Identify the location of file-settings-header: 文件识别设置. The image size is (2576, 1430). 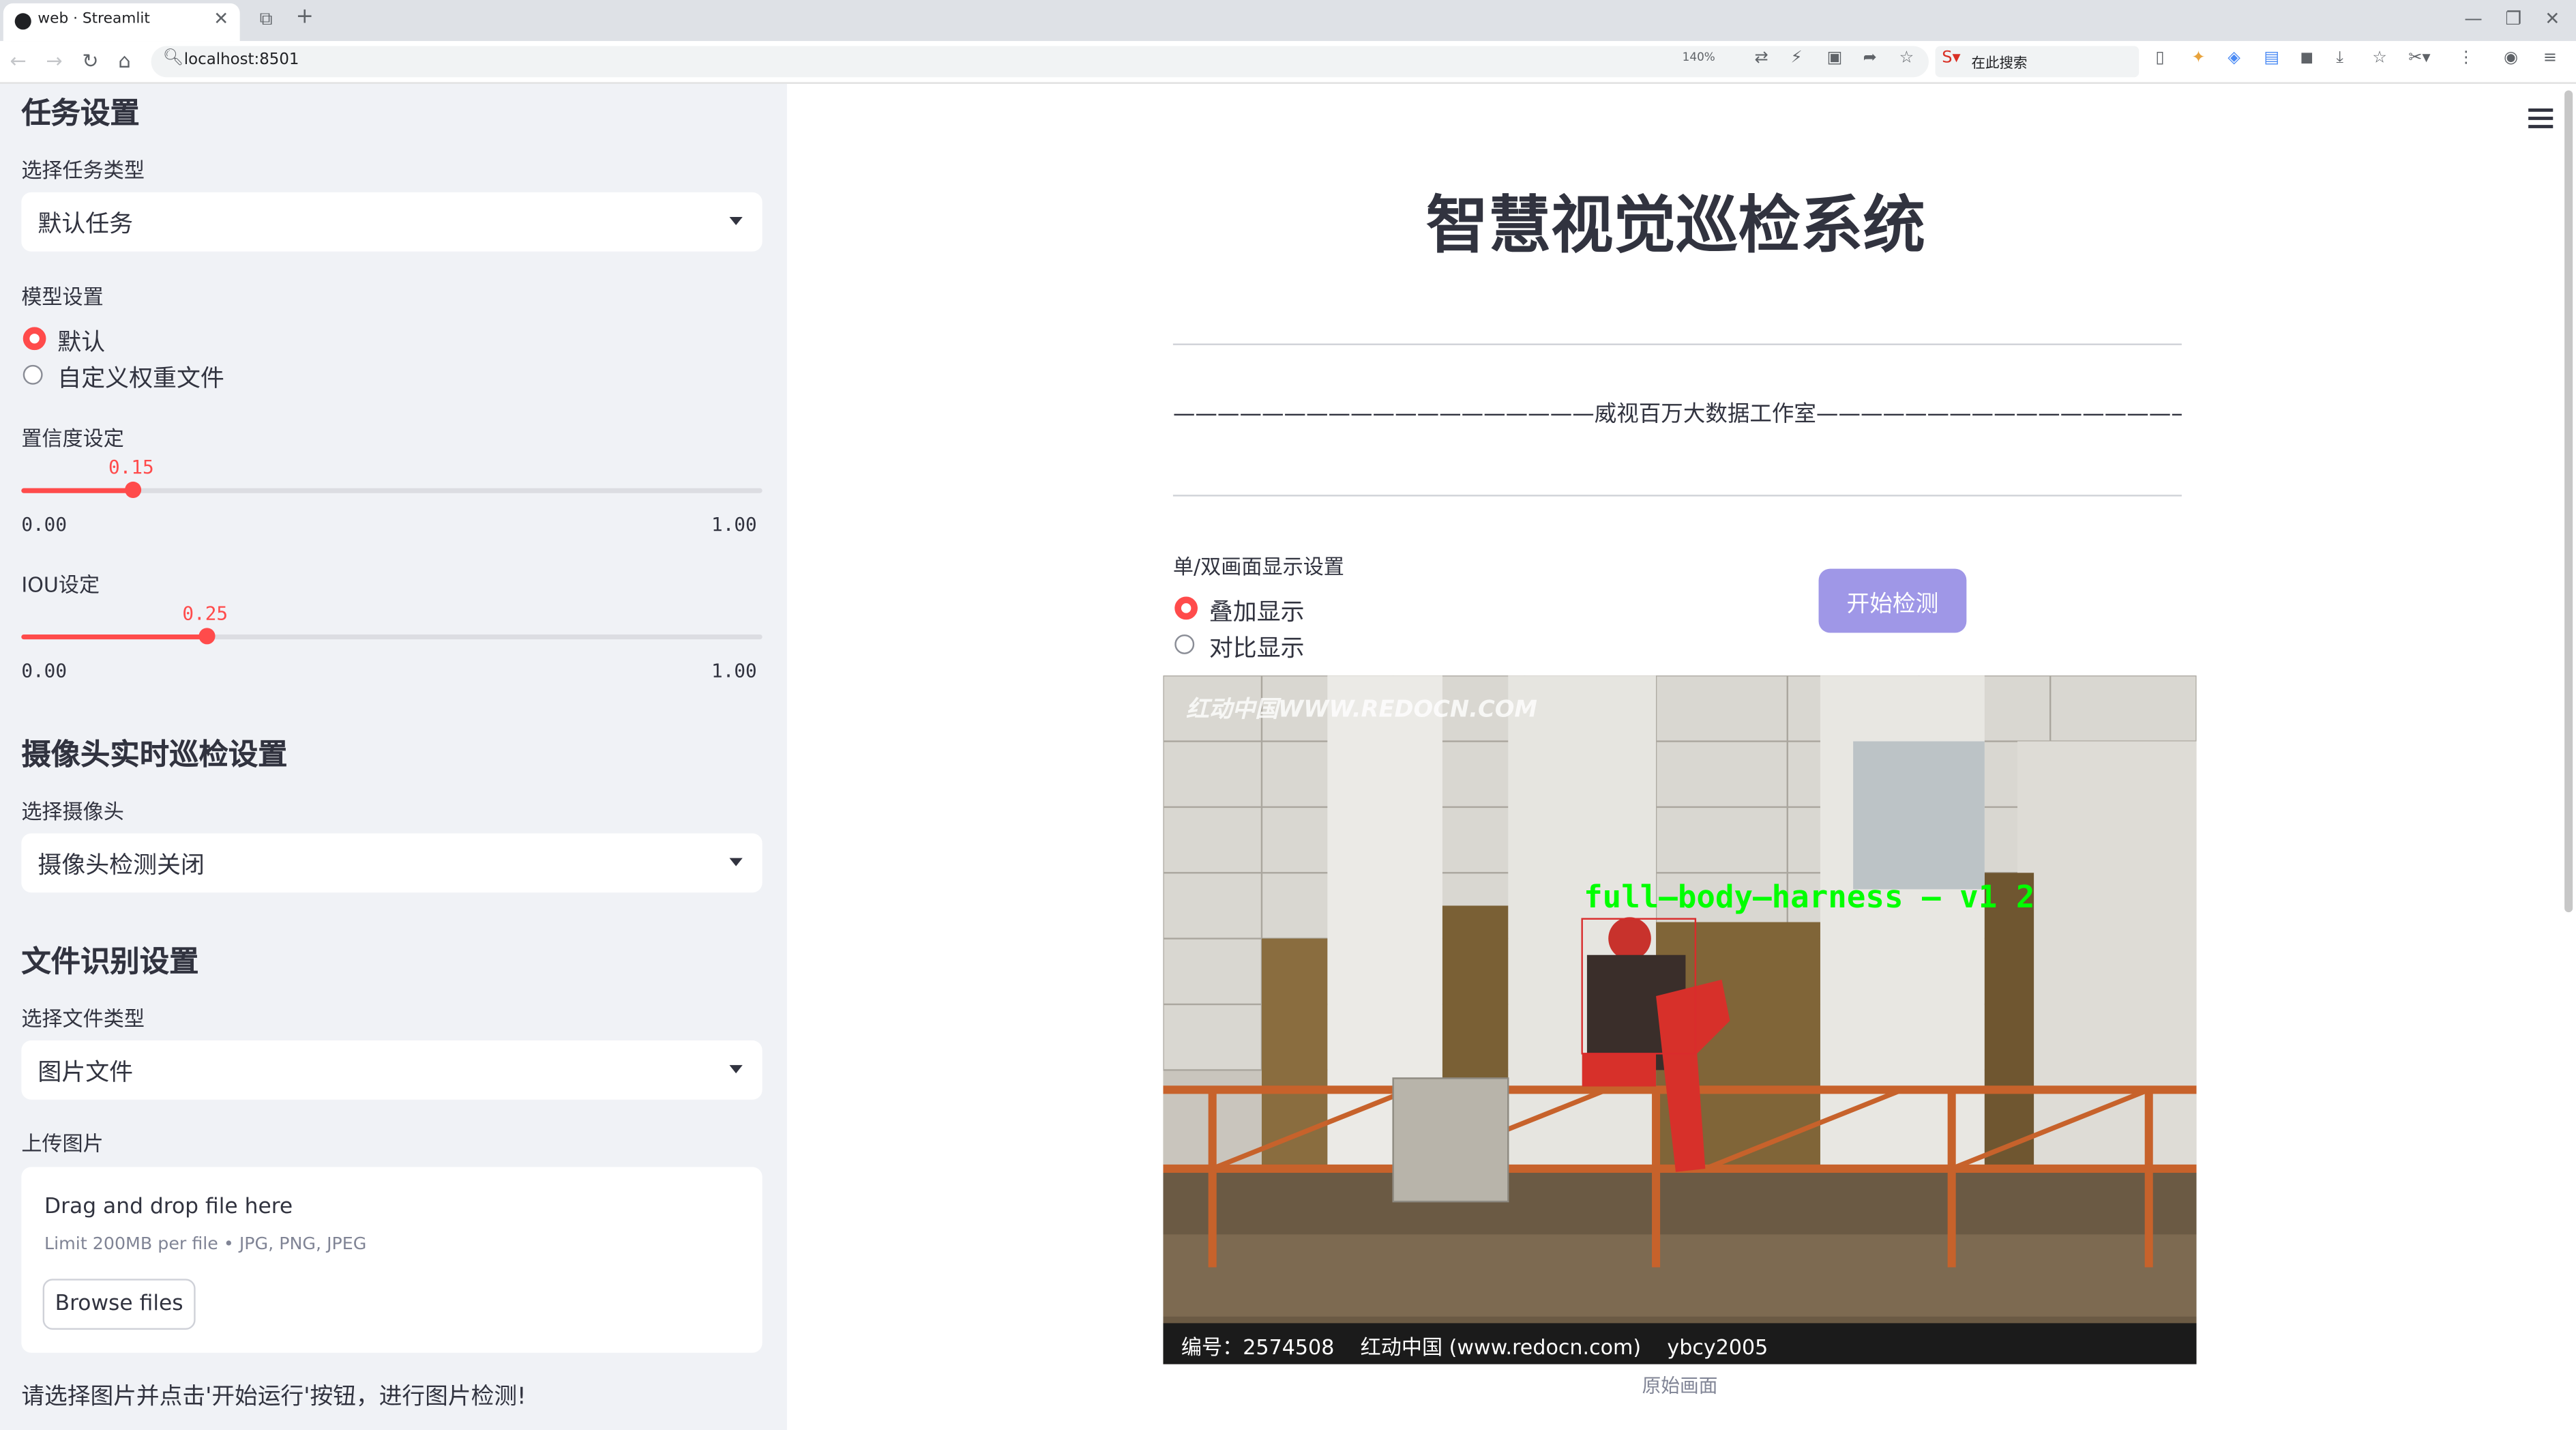
(110, 962).